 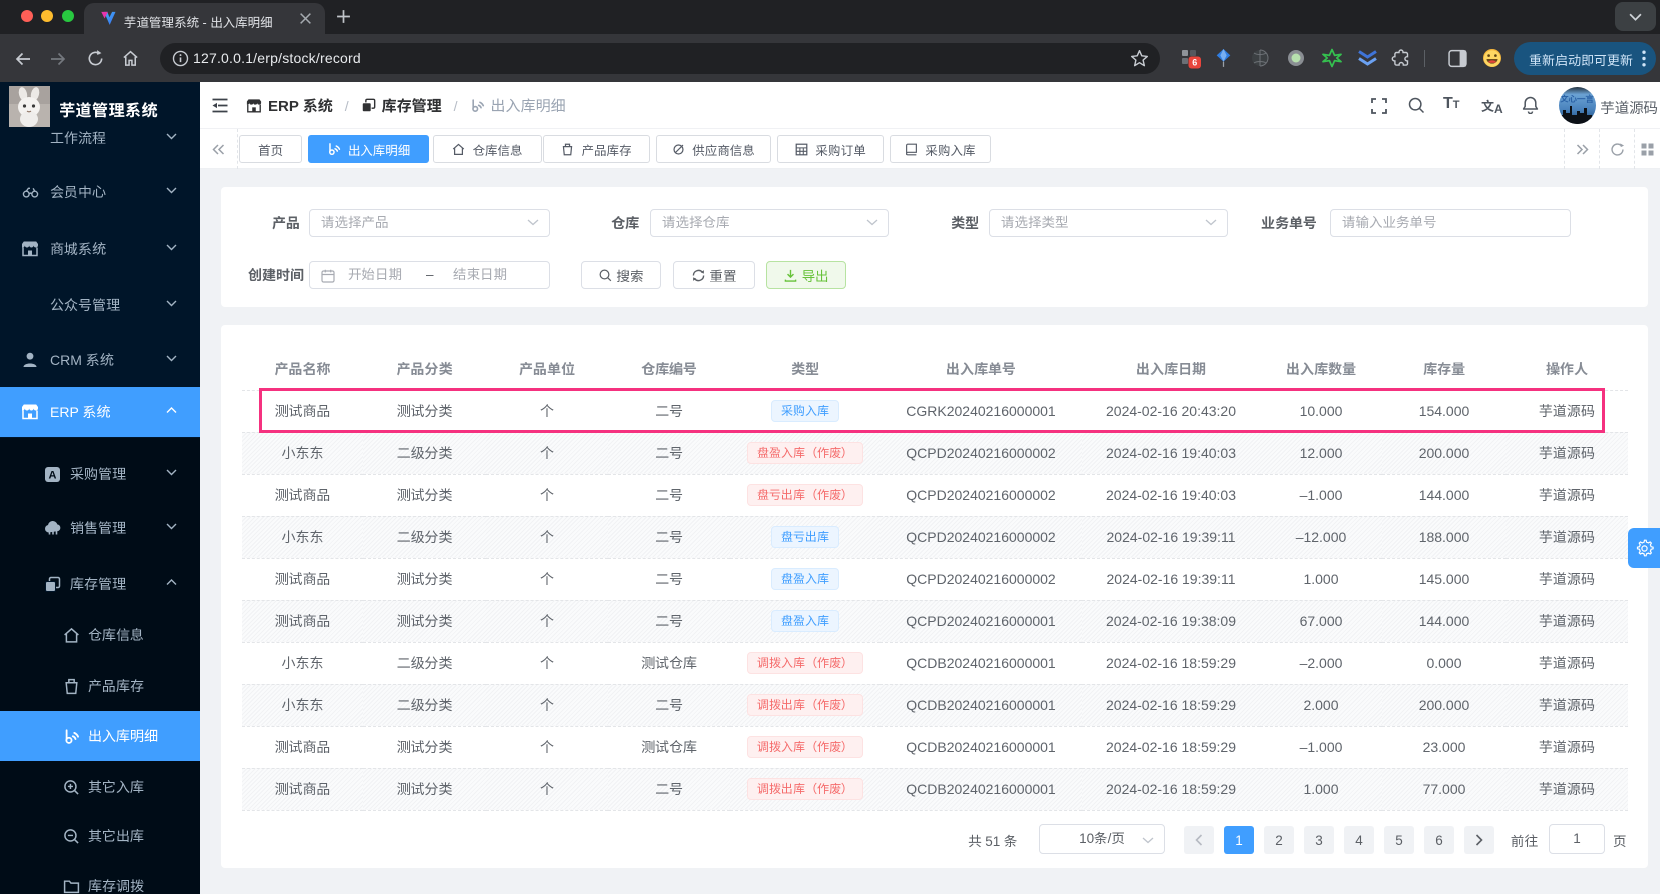 I want to click on svg-text: 6, so click(x=1194, y=63).